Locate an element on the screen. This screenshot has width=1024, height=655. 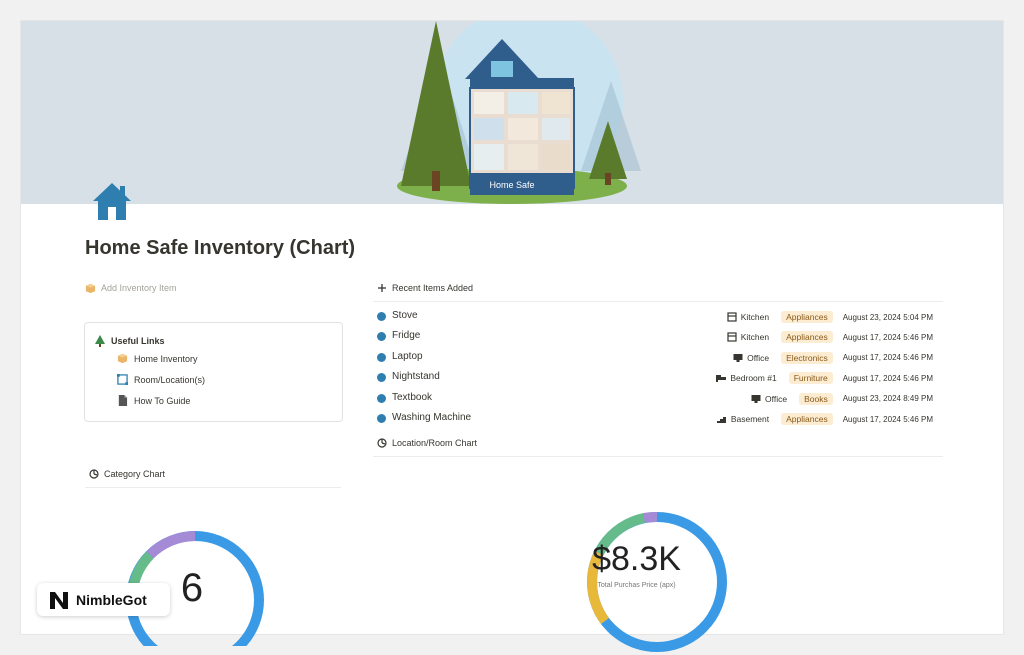
item-name: Textbook is located at coordinates (412, 397).